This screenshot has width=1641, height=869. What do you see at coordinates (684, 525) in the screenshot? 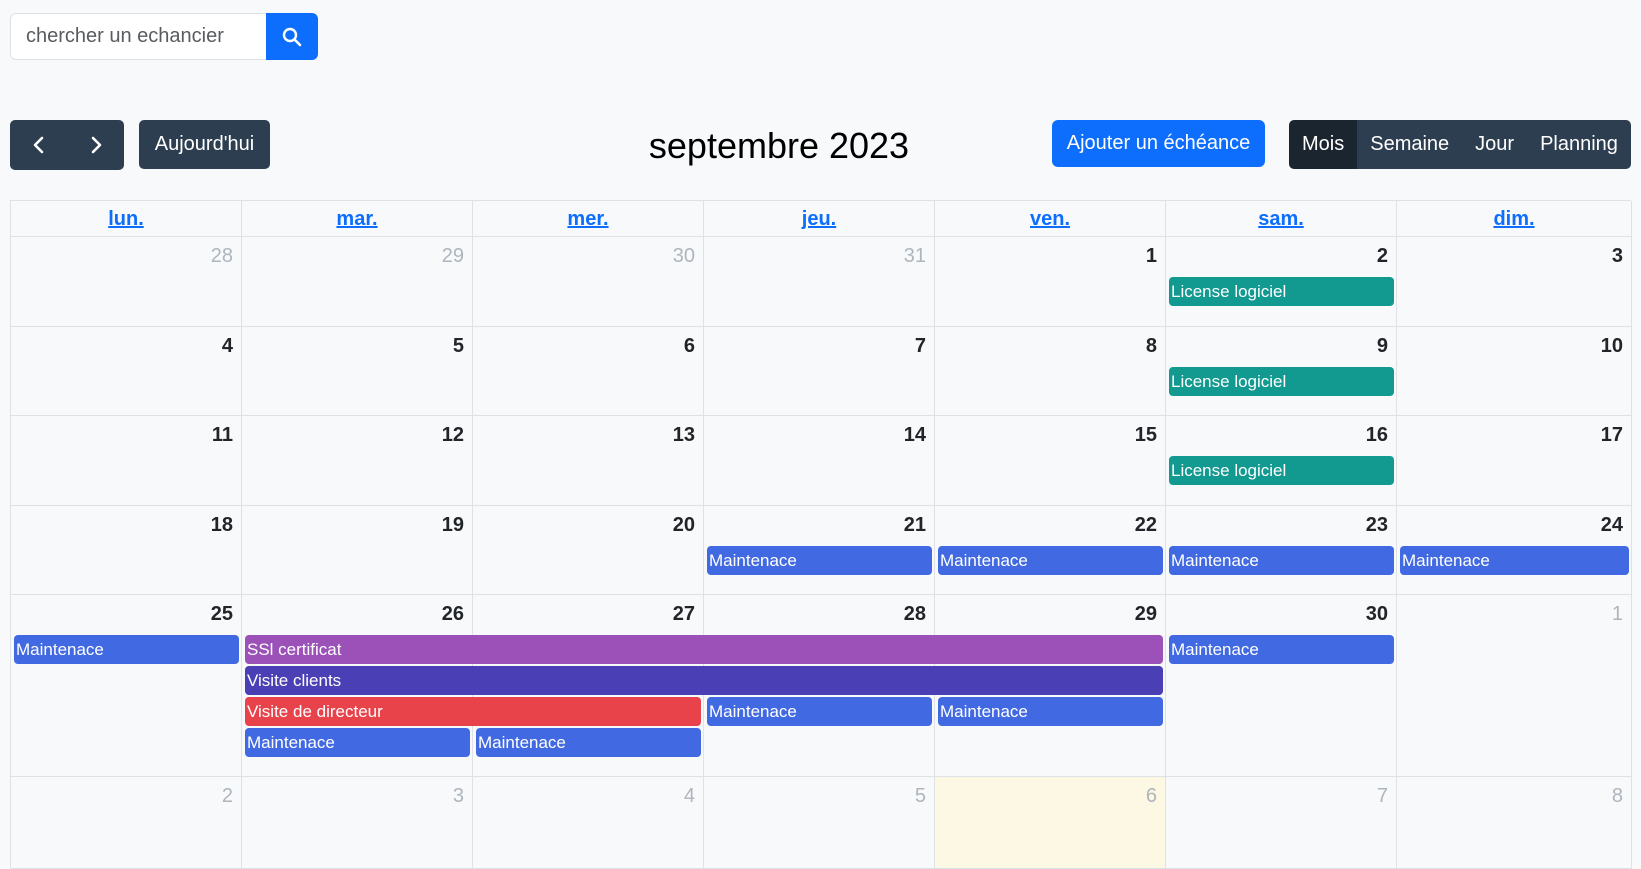
I see `day-number: 20` at bounding box center [684, 525].